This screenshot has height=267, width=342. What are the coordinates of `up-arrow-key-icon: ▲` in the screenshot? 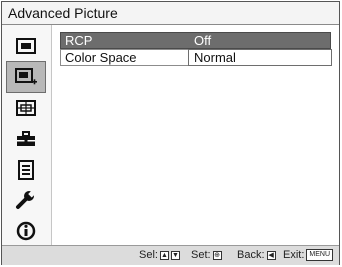 It's located at (164, 255).